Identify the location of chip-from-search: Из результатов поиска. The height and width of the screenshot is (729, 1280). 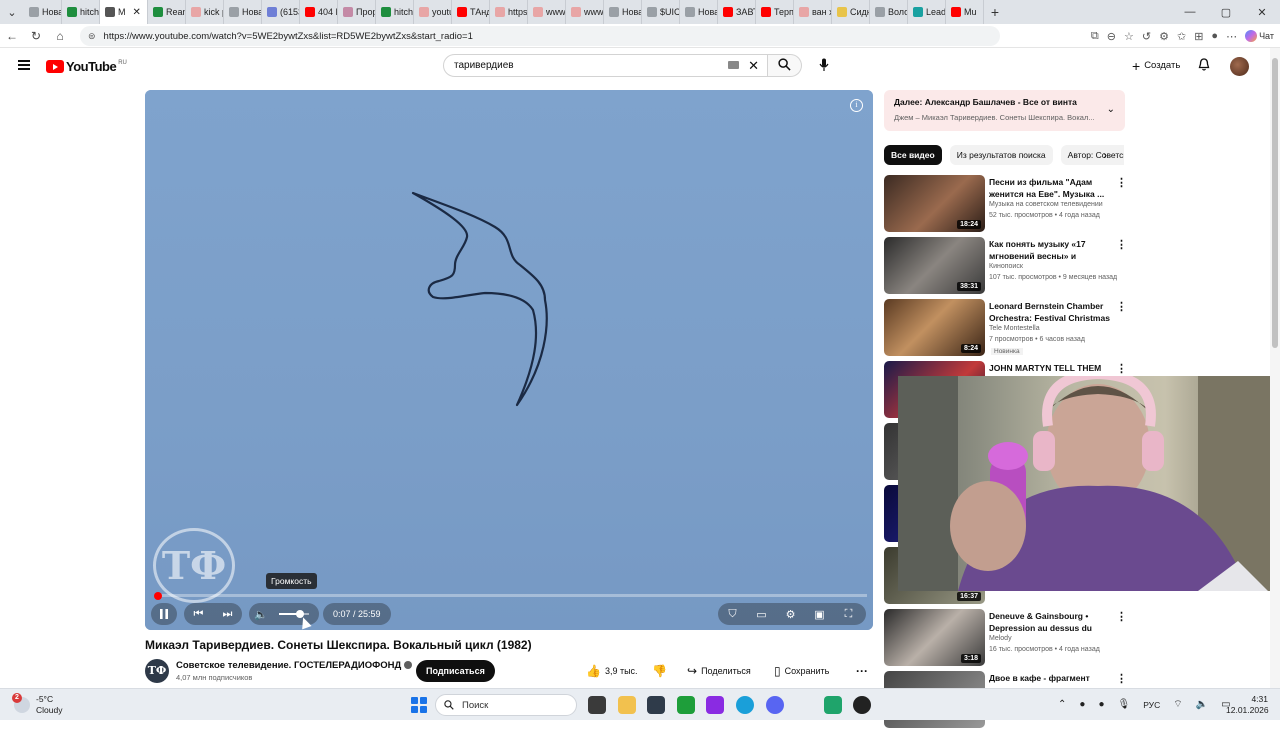
(1001, 155).